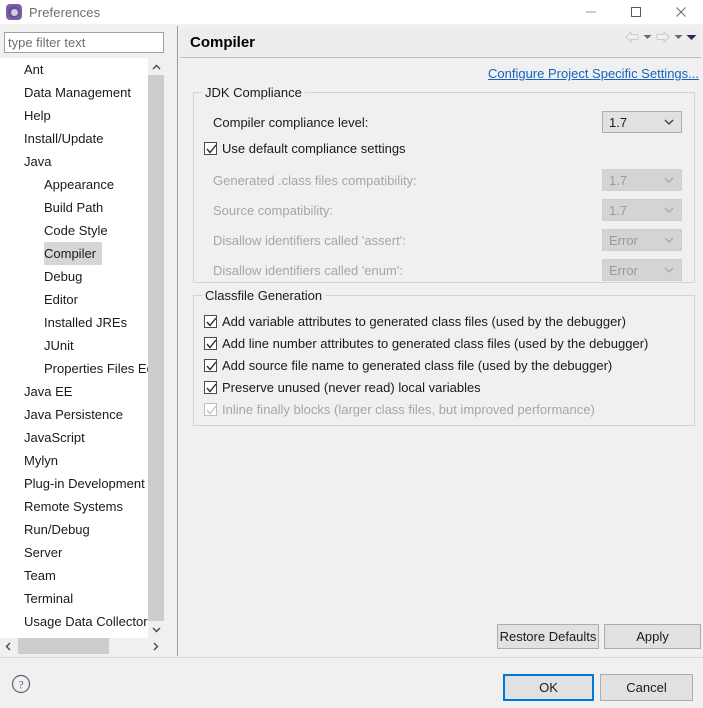 This screenshot has width=703, height=708. I want to click on forward-menu-chevron-down-icon, so click(678, 37).